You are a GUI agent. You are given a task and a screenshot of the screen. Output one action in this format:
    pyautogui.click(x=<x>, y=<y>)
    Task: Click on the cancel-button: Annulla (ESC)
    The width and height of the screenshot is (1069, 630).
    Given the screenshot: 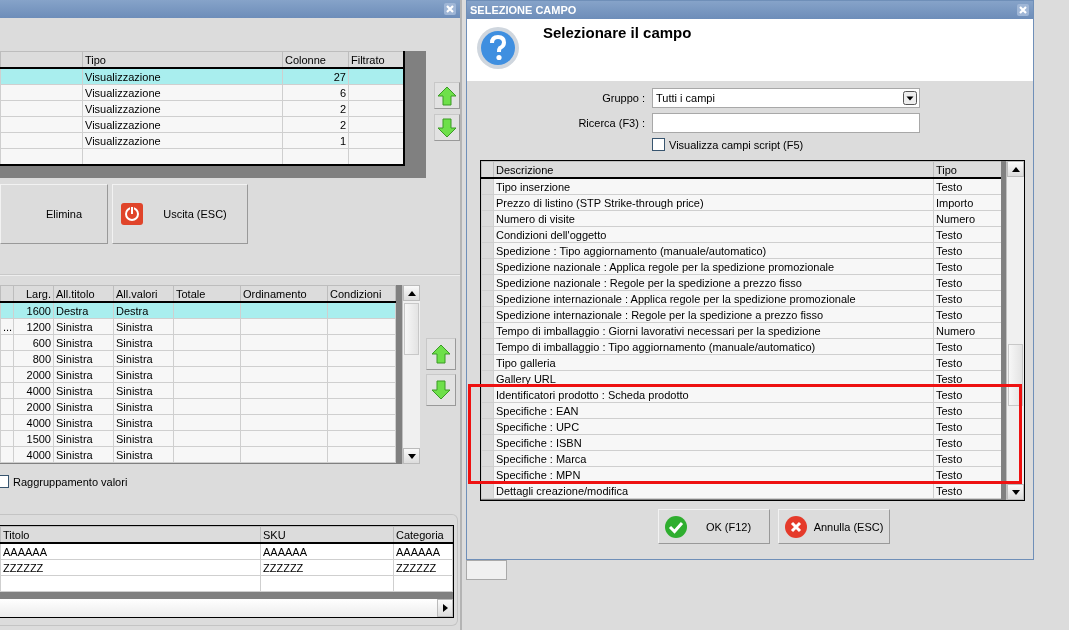 What is the action you would take?
    pyautogui.click(x=834, y=526)
    